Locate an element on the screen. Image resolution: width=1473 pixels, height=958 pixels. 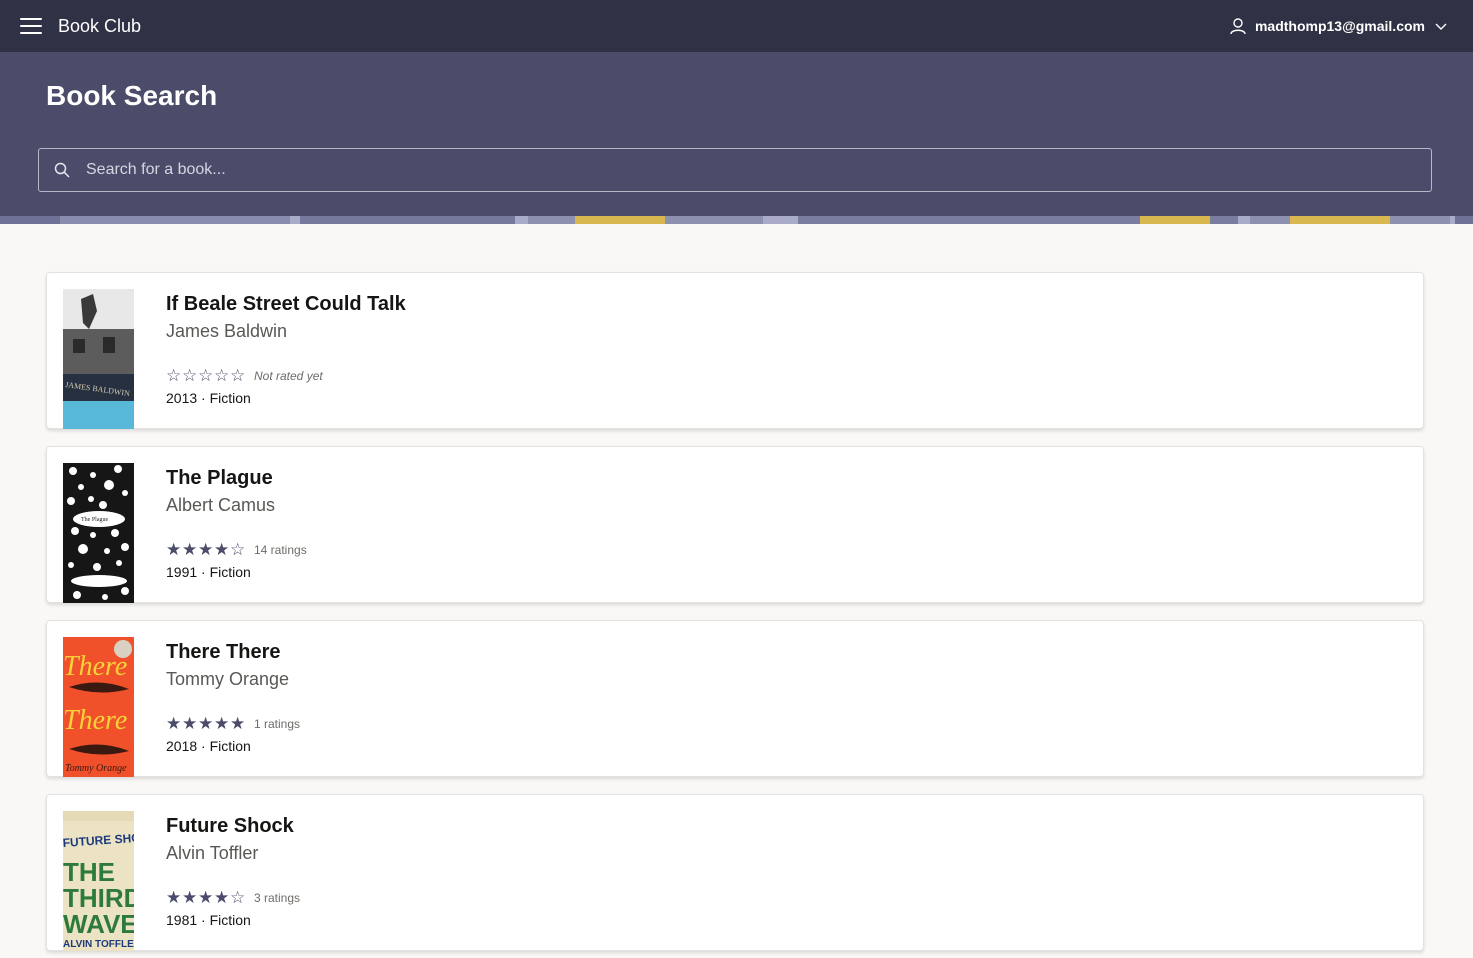
user-icon is located at coordinates (1238, 26).